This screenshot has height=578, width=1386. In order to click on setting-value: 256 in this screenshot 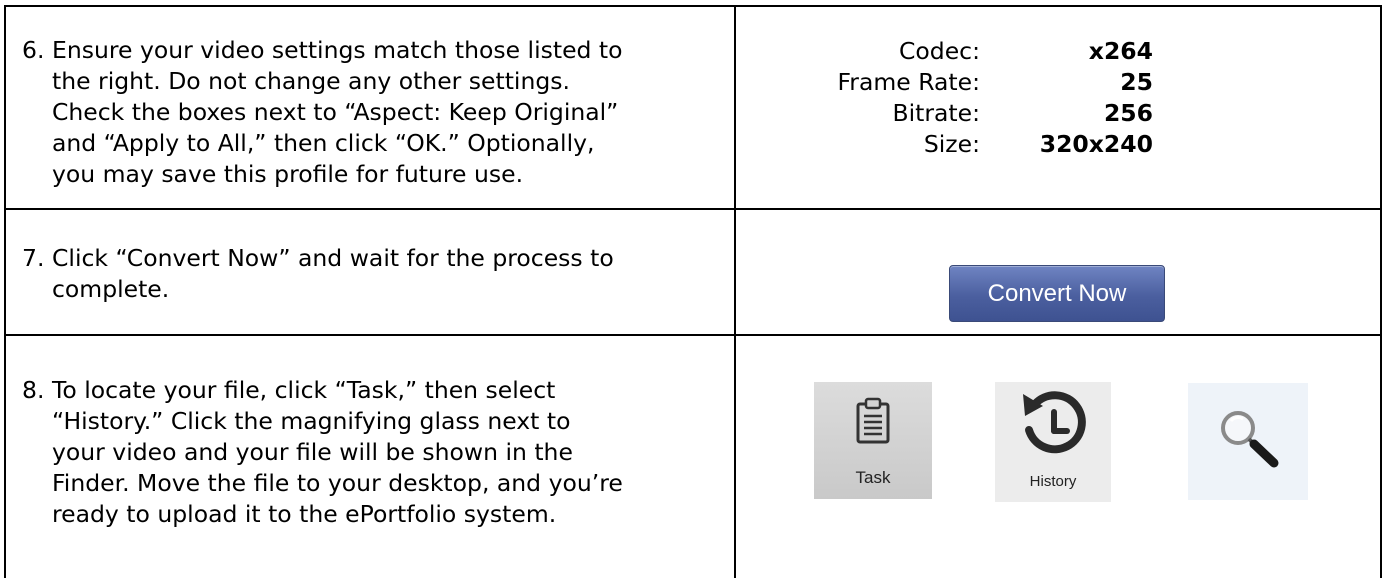, I will do `click(1128, 113)`.